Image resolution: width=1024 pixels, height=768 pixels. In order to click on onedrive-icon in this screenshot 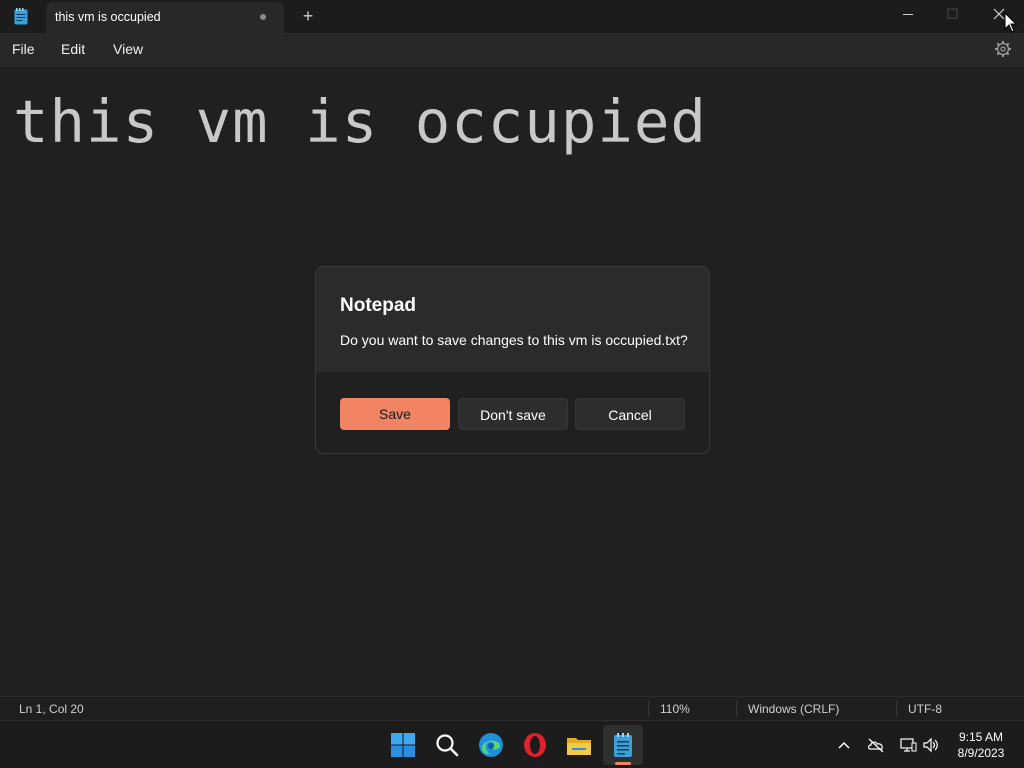, I will do `click(876, 745)`.